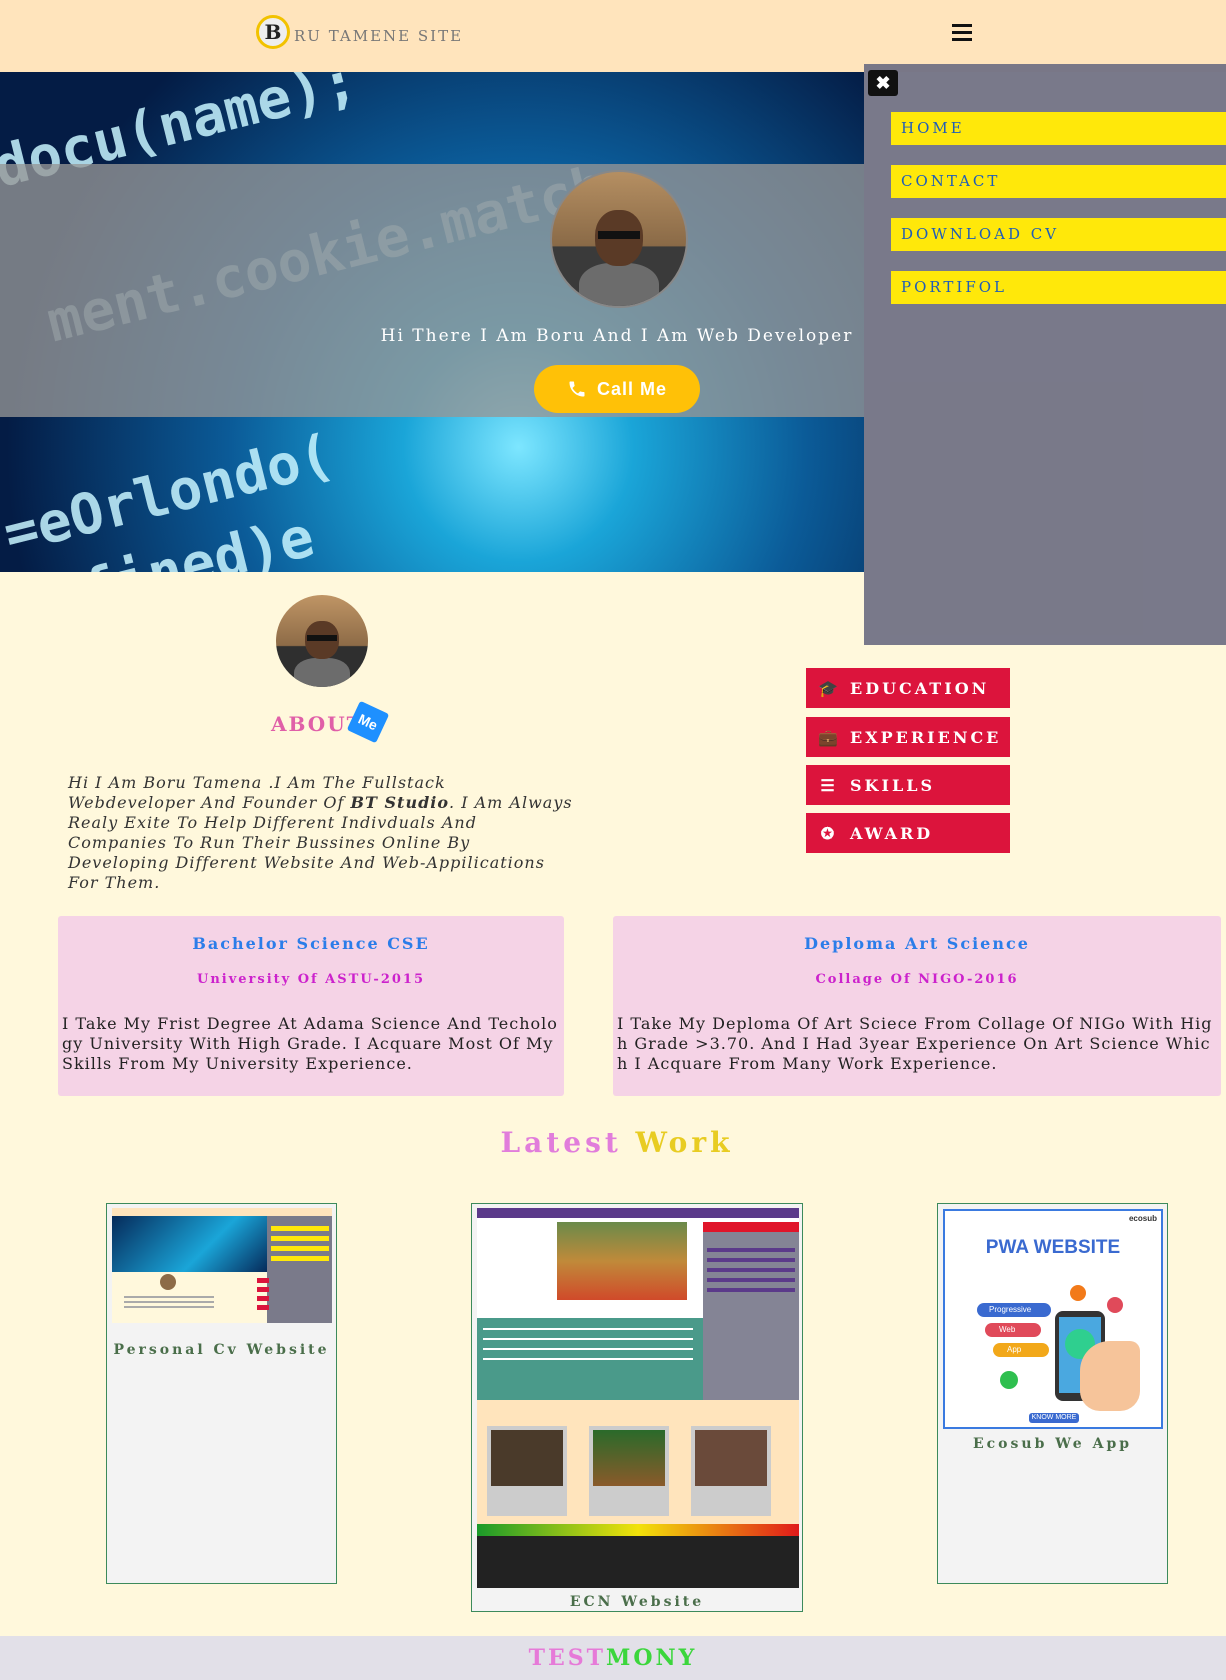 The width and height of the screenshot is (1226, 1680). What do you see at coordinates (1053, 1247) in the screenshot?
I see `pwa-title: PWA WEBSITE` at bounding box center [1053, 1247].